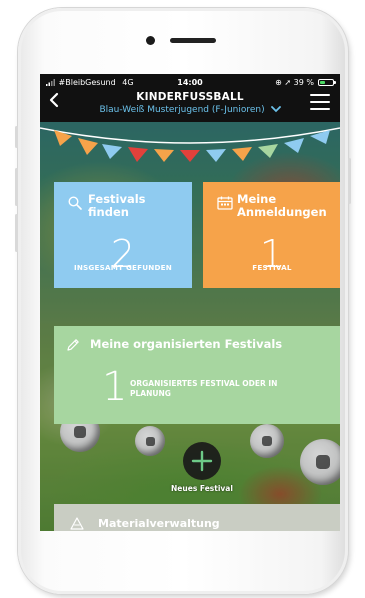 This screenshot has height=598, width=365. I want to click on my-organized-festivals-count: 1, so click(115, 387).